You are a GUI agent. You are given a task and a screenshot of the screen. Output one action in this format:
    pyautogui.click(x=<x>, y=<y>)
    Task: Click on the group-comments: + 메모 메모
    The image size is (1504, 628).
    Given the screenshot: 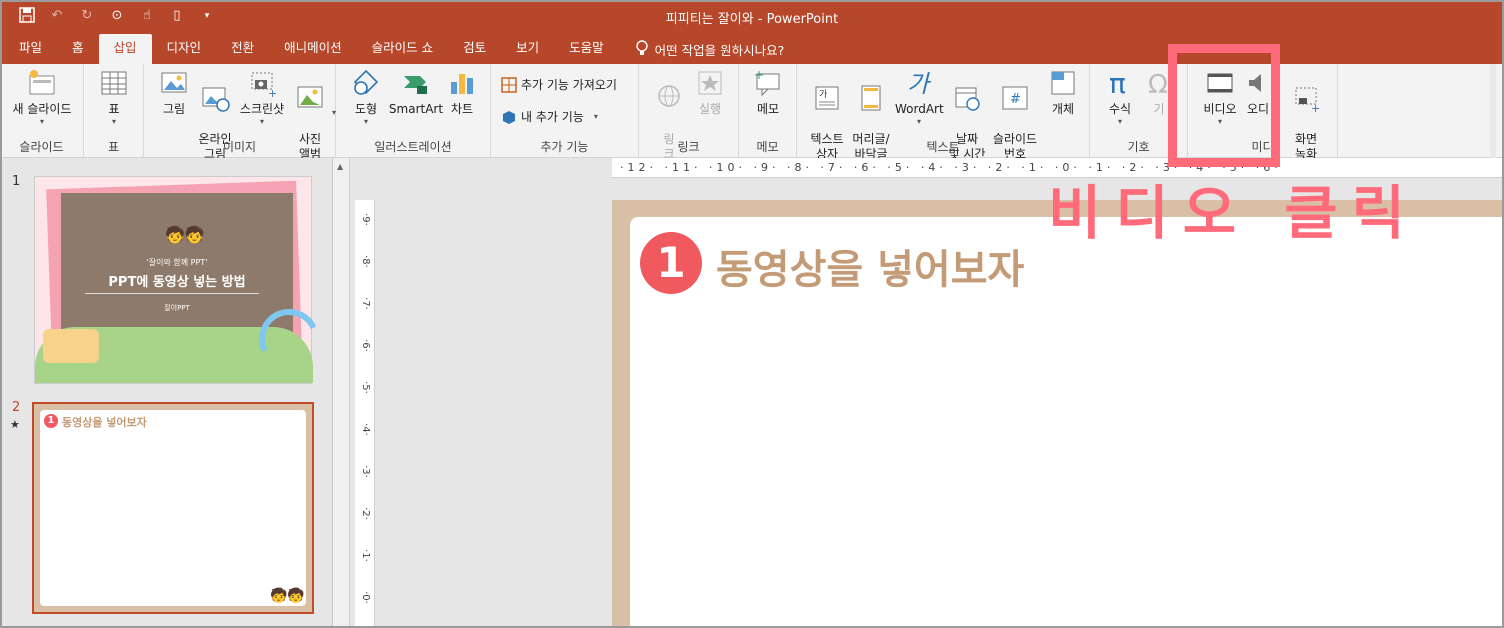 What is the action you would take?
    pyautogui.click(x=768, y=111)
    